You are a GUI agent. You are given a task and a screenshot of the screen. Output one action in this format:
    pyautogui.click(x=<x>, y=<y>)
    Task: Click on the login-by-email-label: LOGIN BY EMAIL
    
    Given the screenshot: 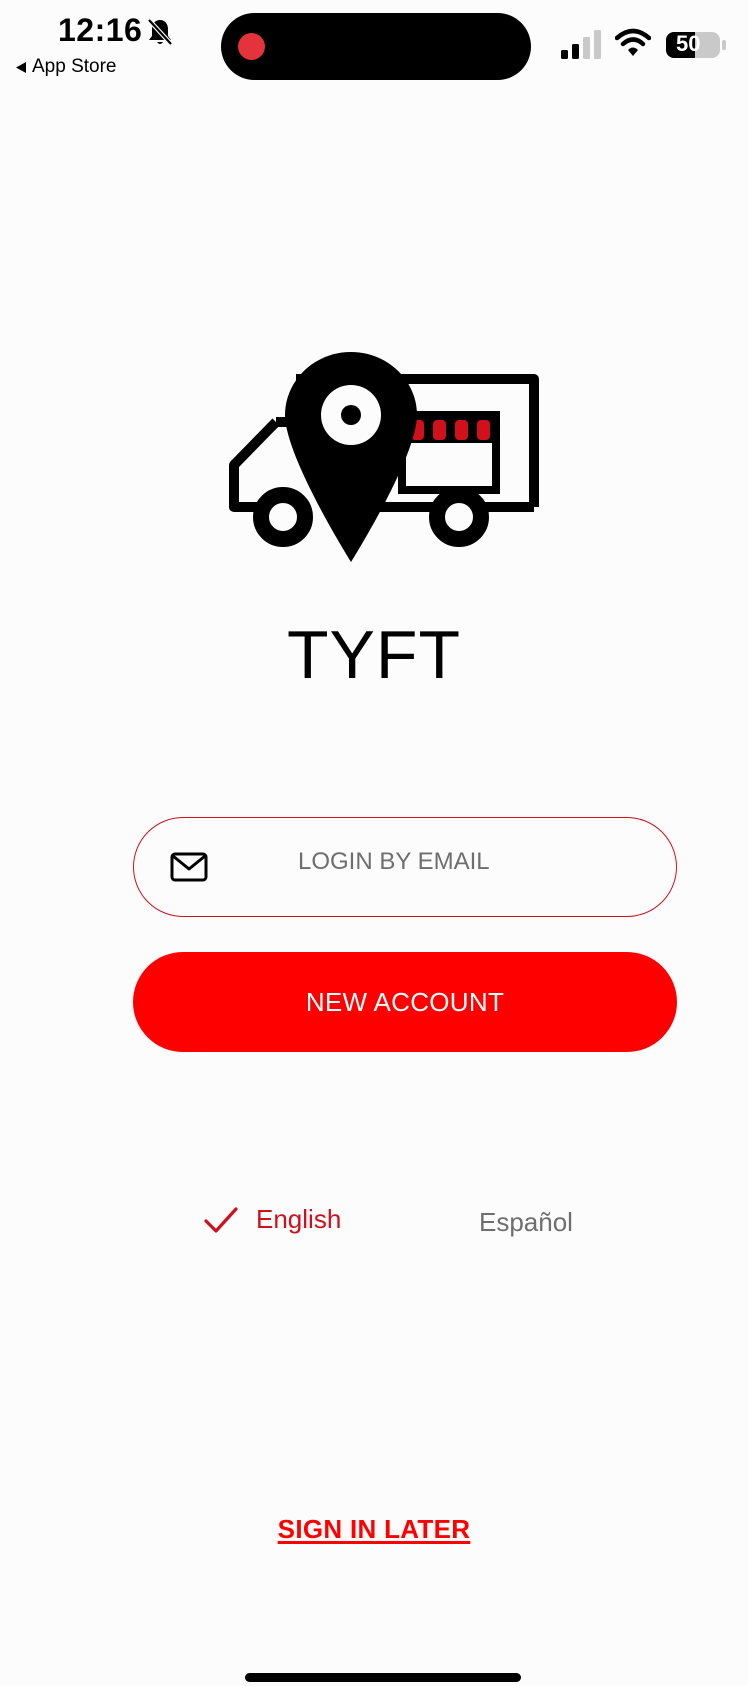 What is the action you would take?
    pyautogui.click(x=394, y=861)
    